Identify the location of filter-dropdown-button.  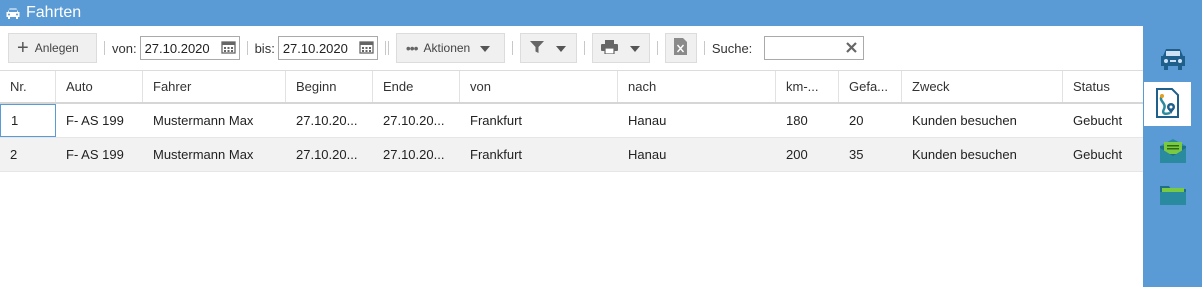
(548, 48).